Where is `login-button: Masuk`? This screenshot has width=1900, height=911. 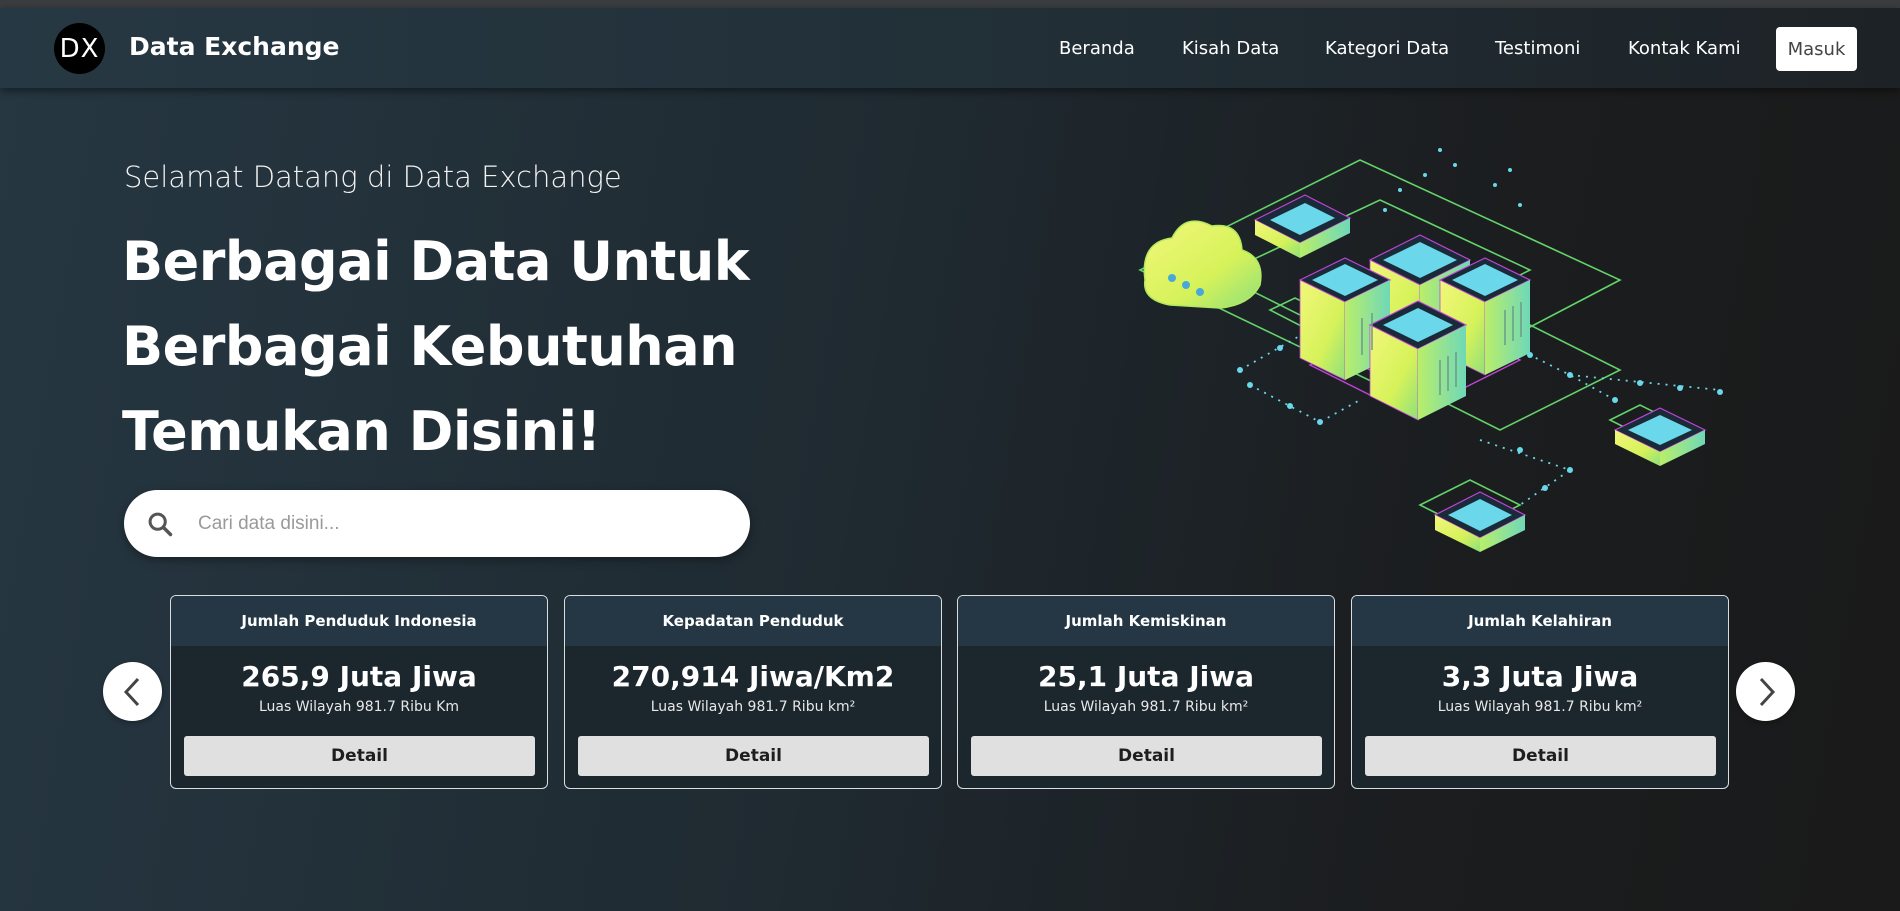
login-button: Masuk is located at coordinates (1816, 49).